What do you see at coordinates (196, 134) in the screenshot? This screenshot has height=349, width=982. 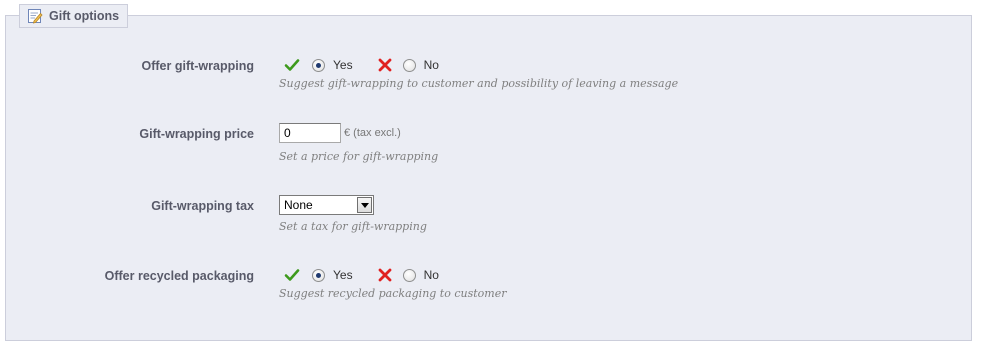 I see `wrapping-price-label: Gift-wrapping price` at bounding box center [196, 134].